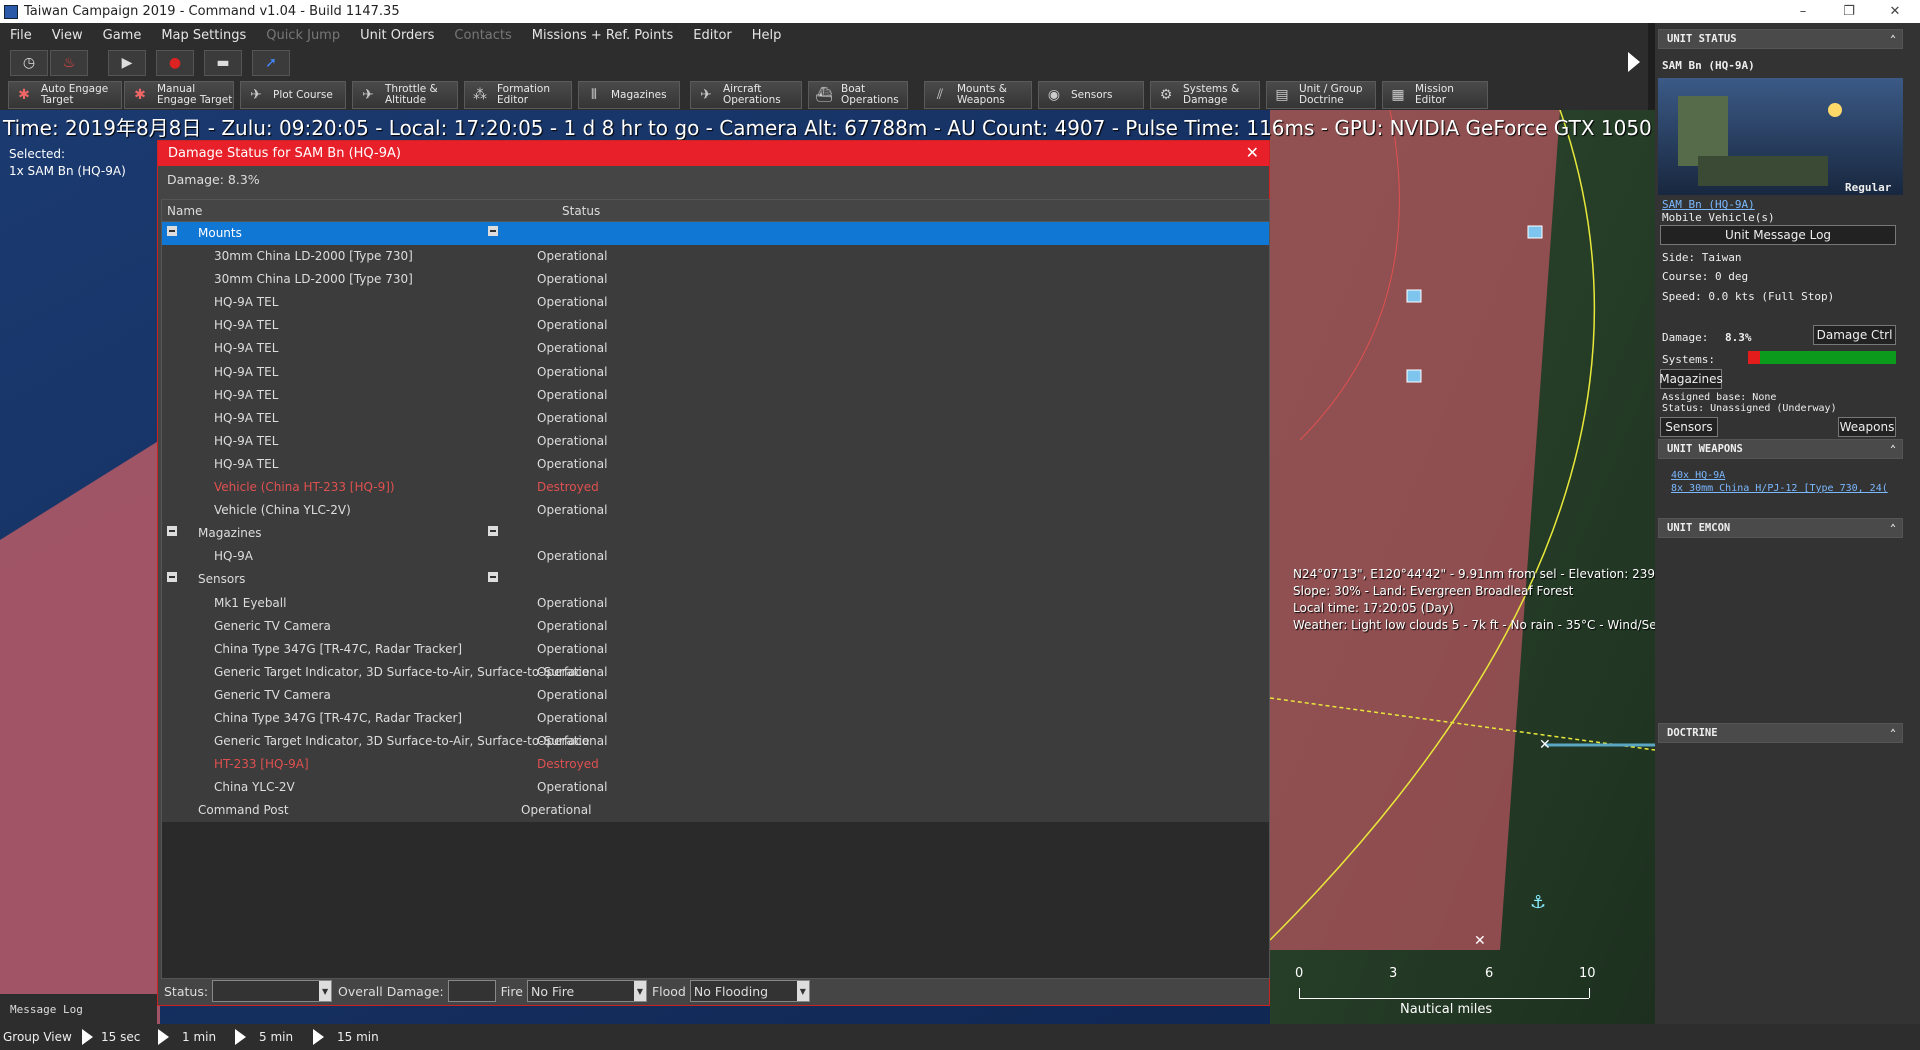 This screenshot has width=1920, height=1050. I want to click on damage-ctrl-button: Damage Ctrl, so click(1854, 335).